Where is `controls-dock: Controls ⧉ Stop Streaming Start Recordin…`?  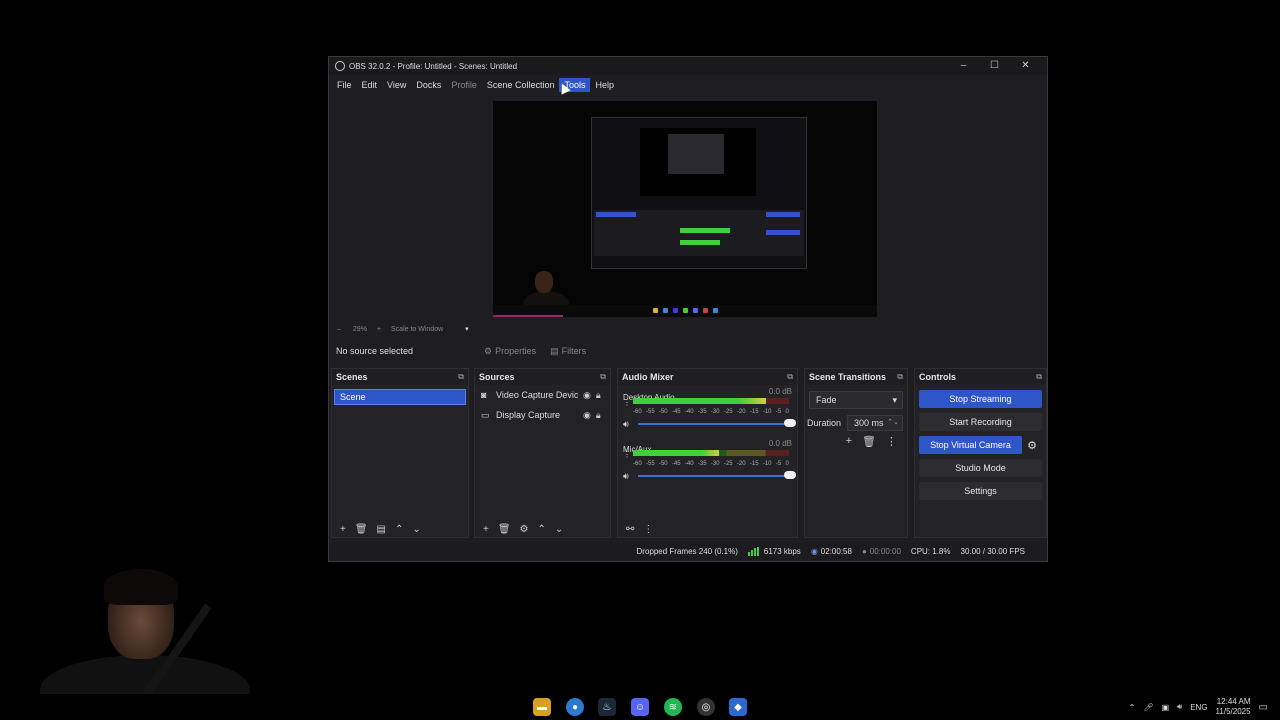
controls-dock: Controls ⧉ Stop Streaming Start Recordin… is located at coordinates (980, 453).